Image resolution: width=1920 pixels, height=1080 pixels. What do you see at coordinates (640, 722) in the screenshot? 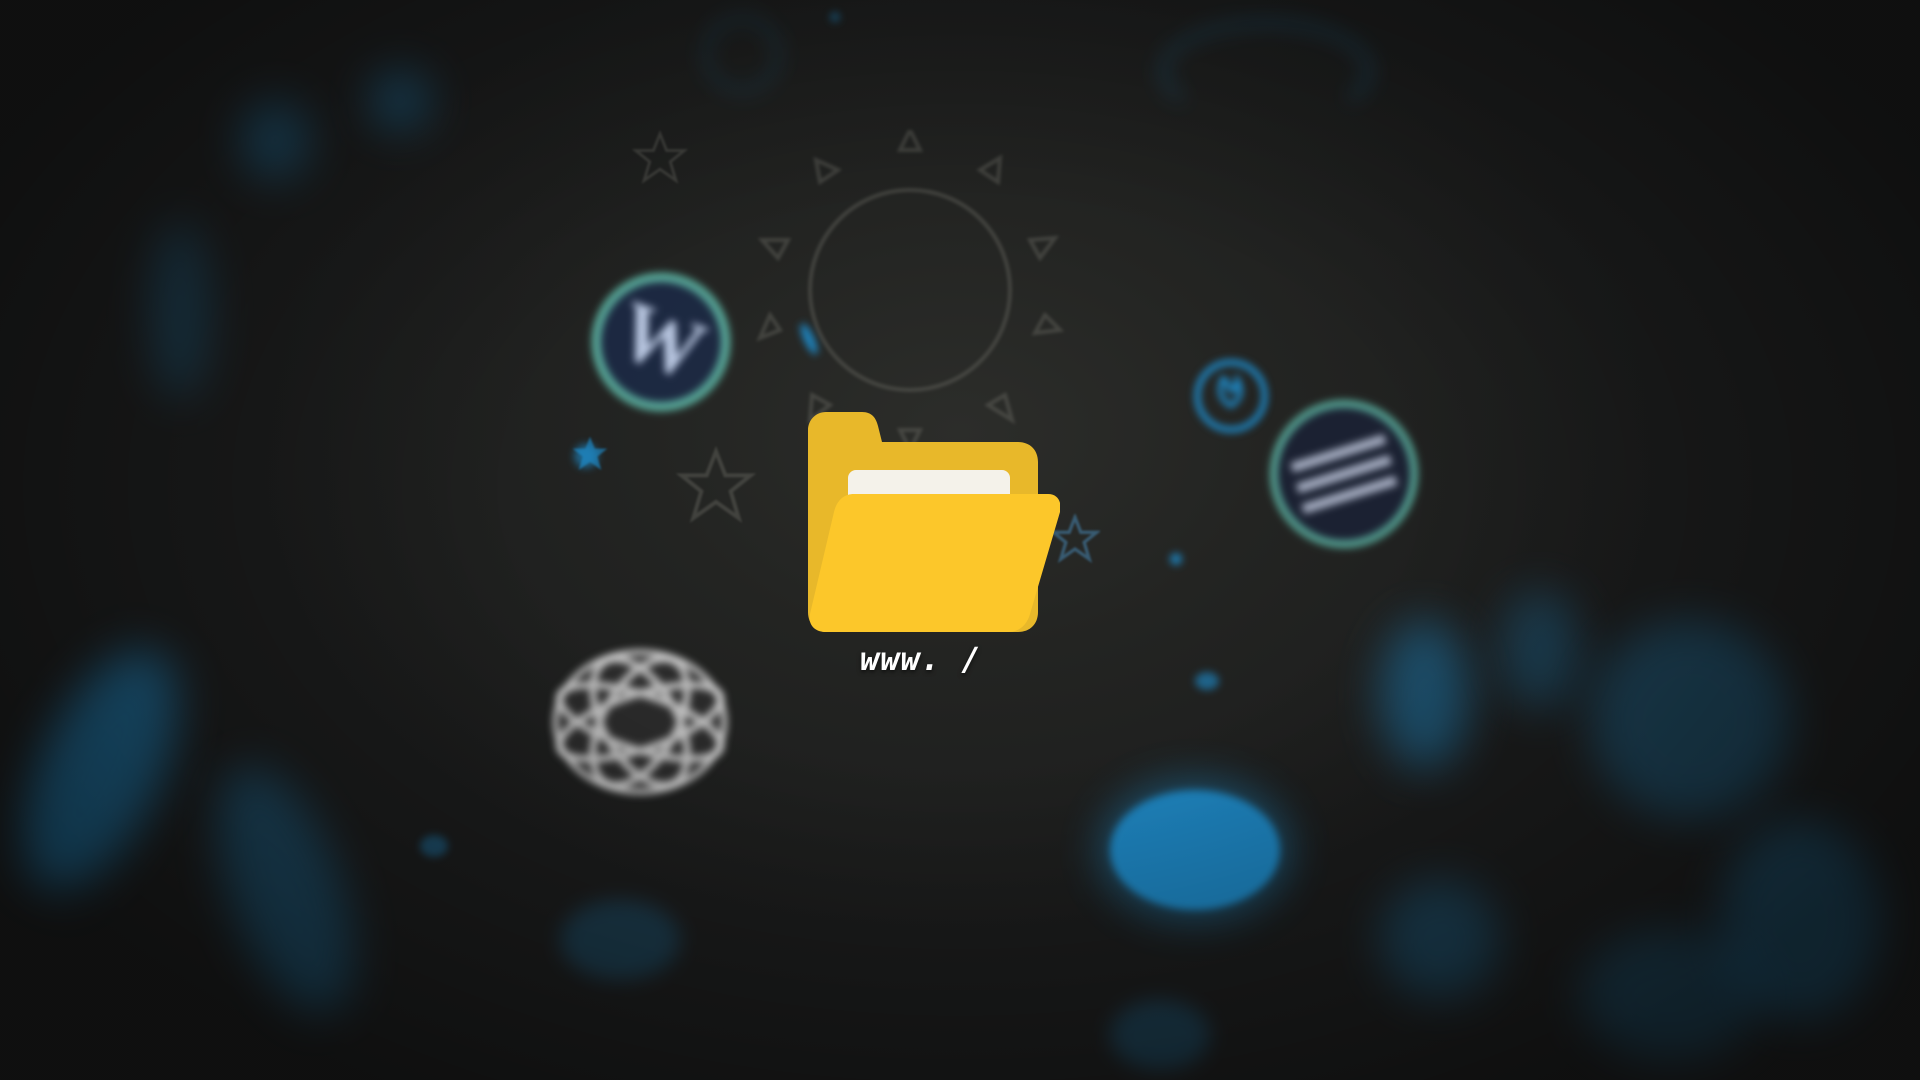
I see `wireframe-globe-icon` at bounding box center [640, 722].